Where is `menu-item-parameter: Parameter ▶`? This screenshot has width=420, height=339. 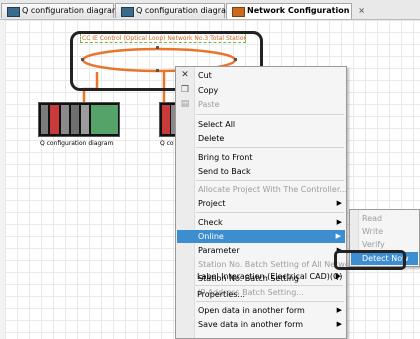
menu-item-parameter: Parameter ▶ is located at coordinates (271, 250).